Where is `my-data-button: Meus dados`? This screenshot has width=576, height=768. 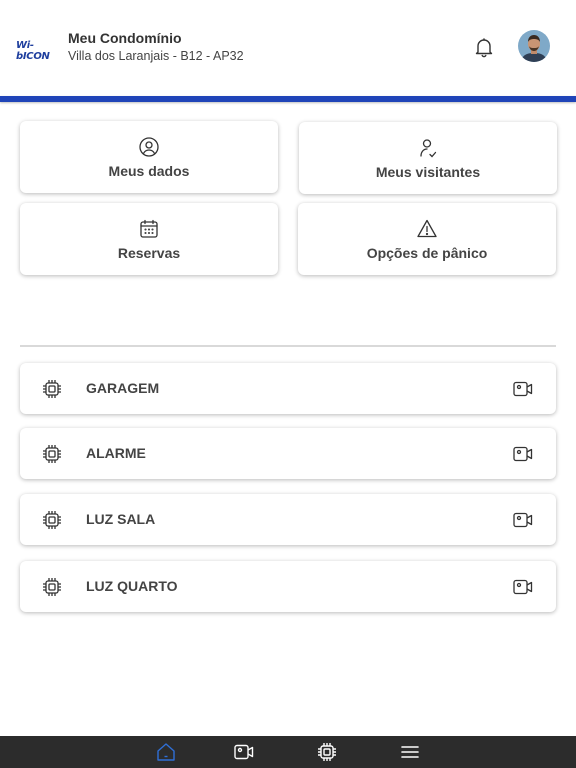
my-data-button: Meus dados is located at coordinates (149, 157).